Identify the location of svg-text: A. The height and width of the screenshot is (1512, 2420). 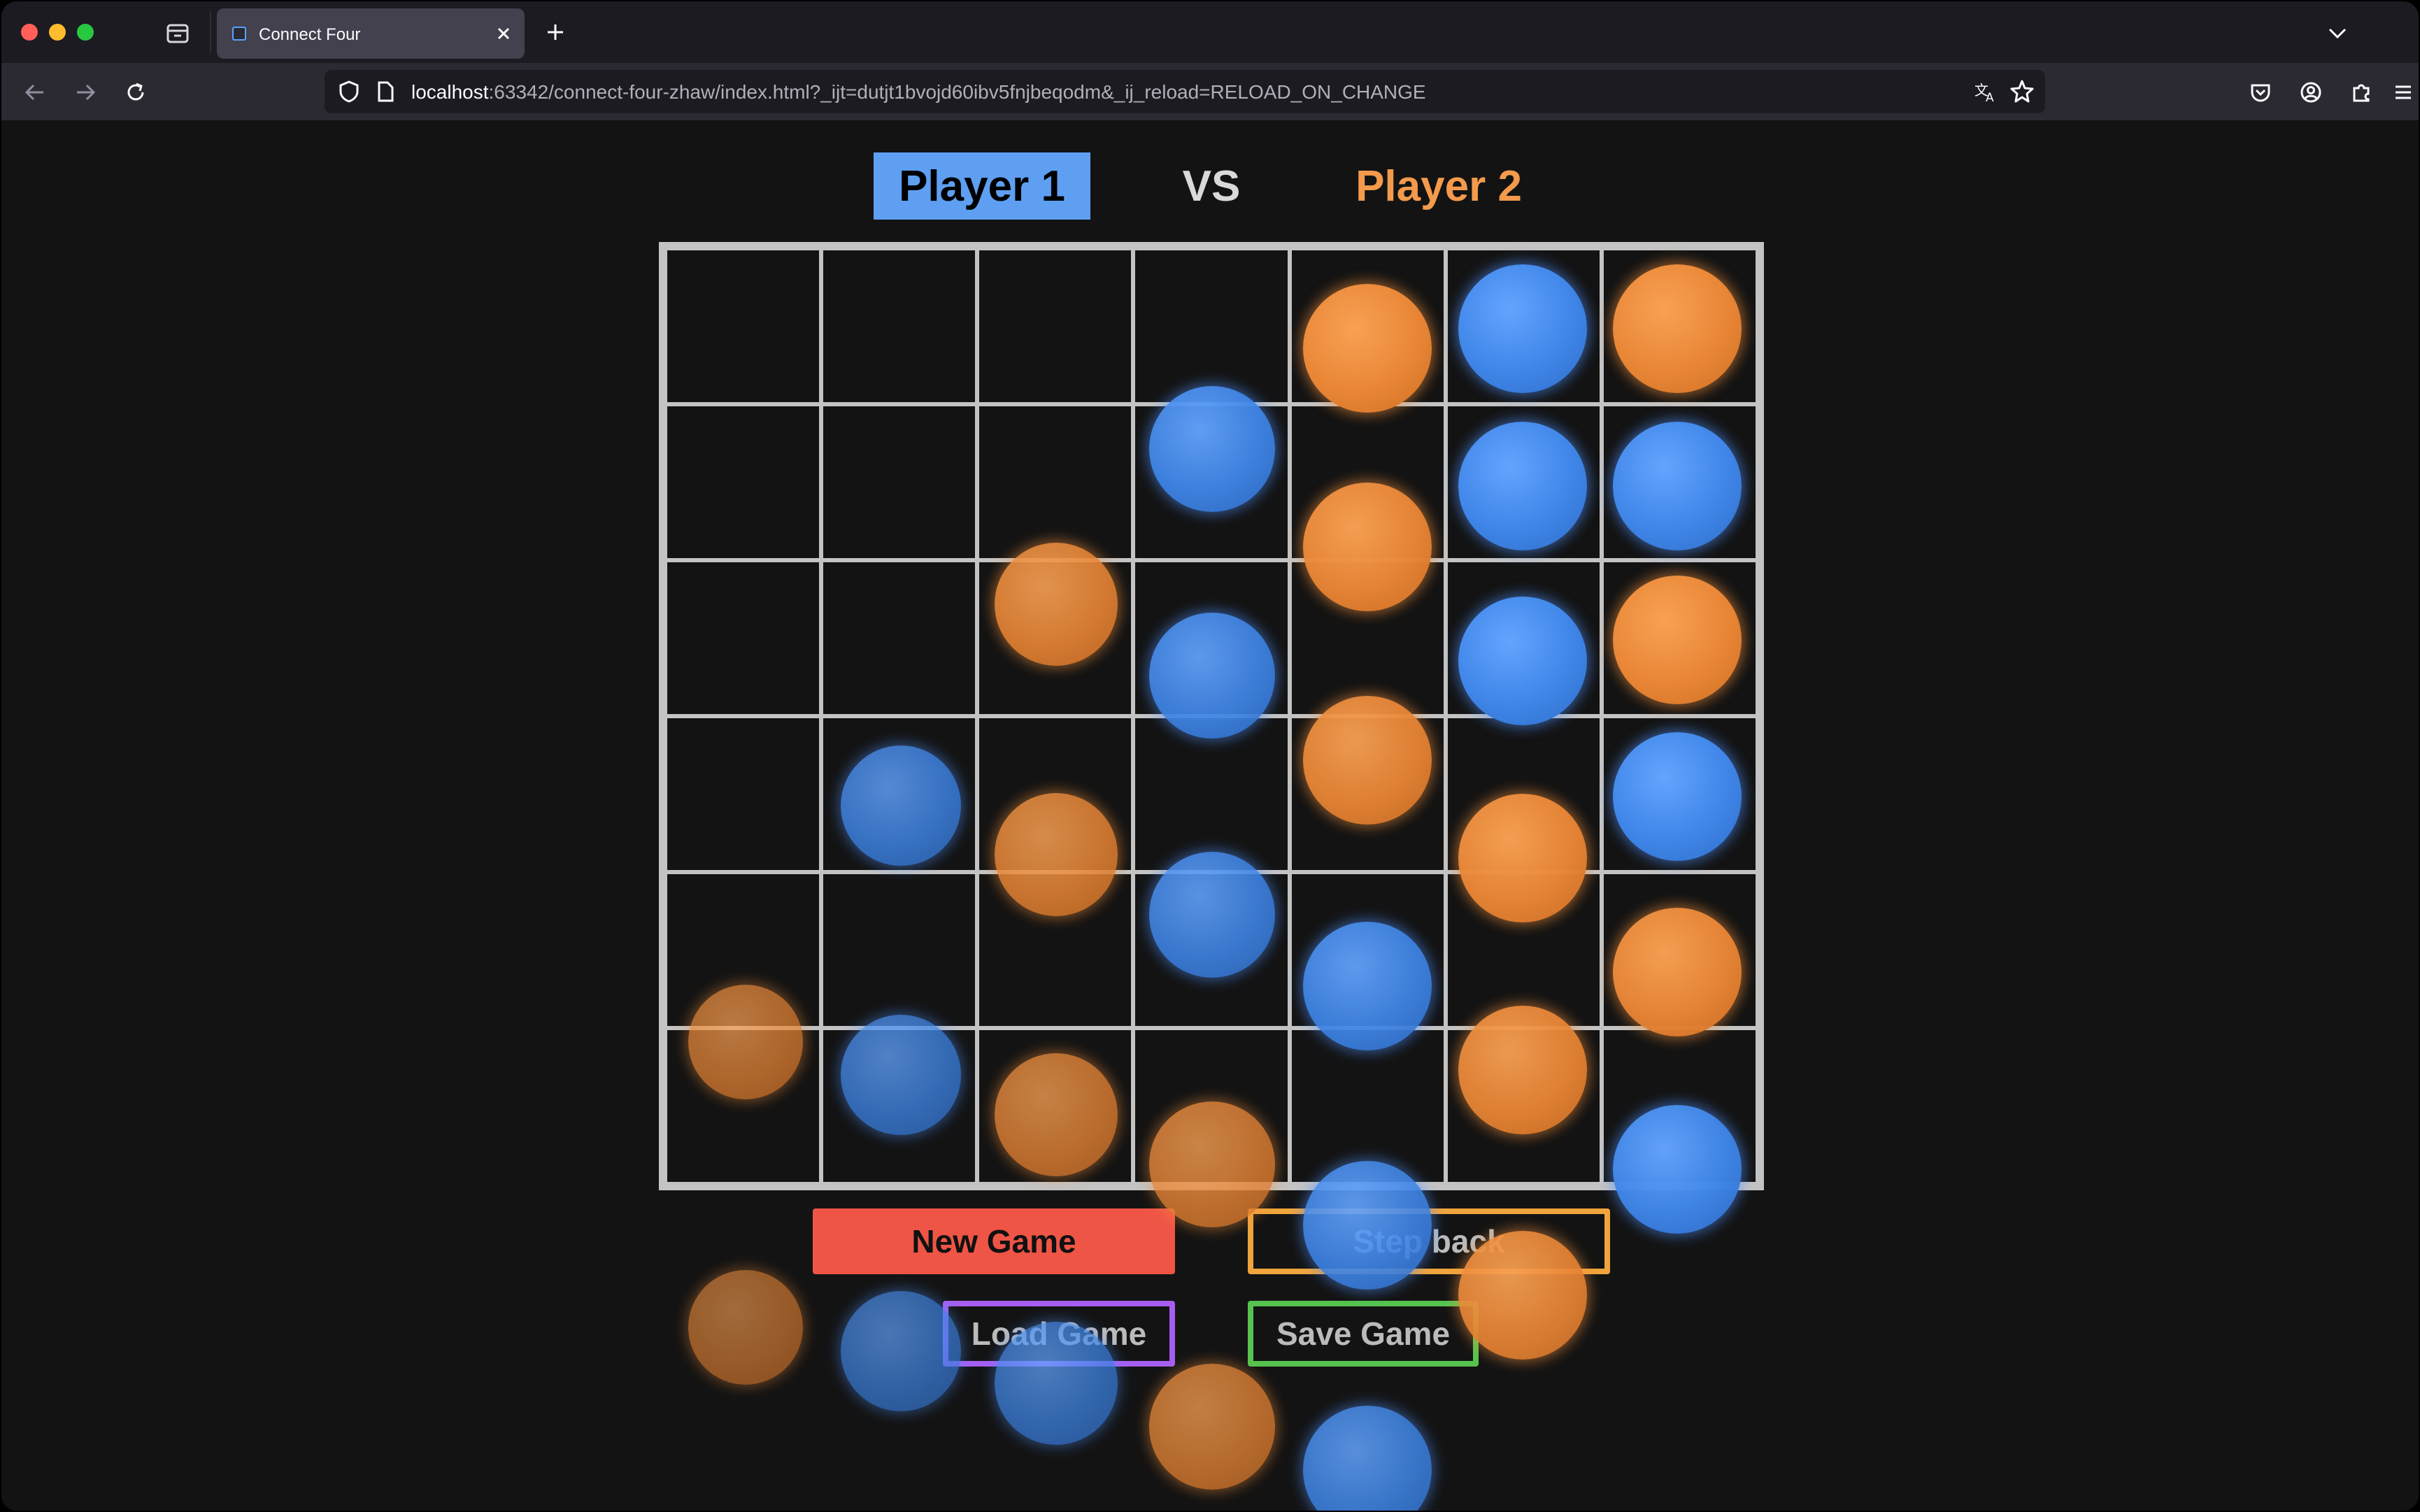
(1990, 98).